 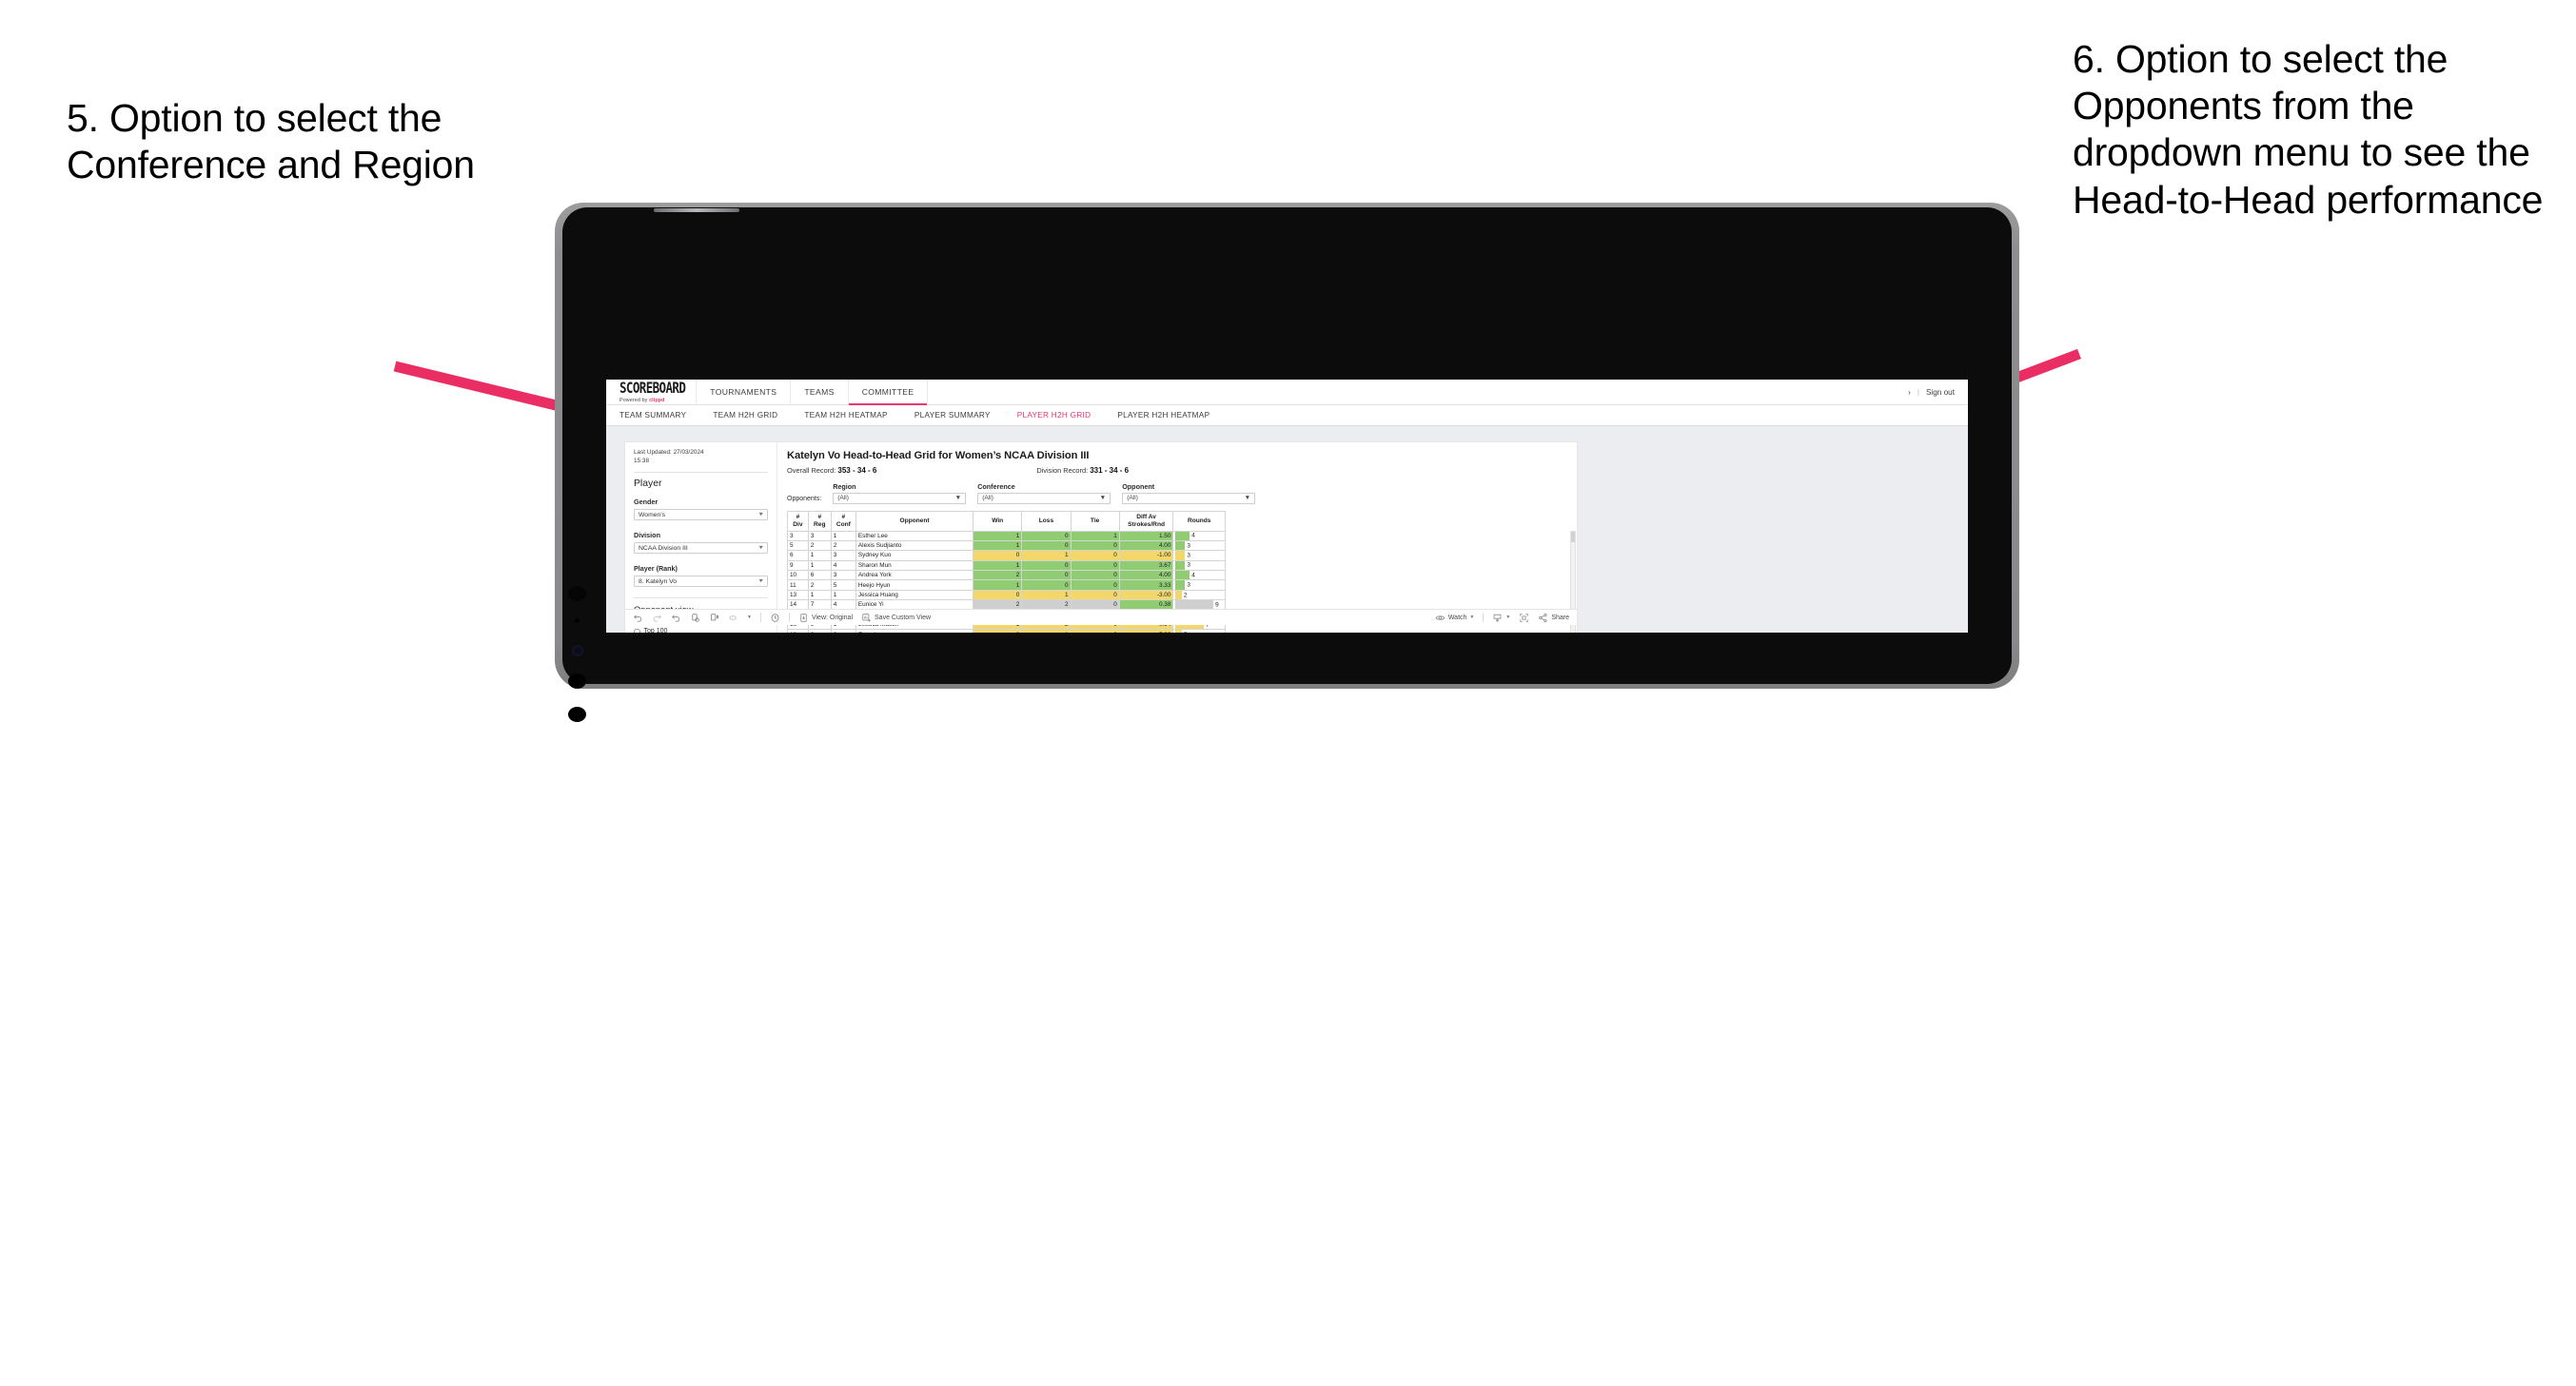 I want to click on undo-icon, so click(x=638, y=618).